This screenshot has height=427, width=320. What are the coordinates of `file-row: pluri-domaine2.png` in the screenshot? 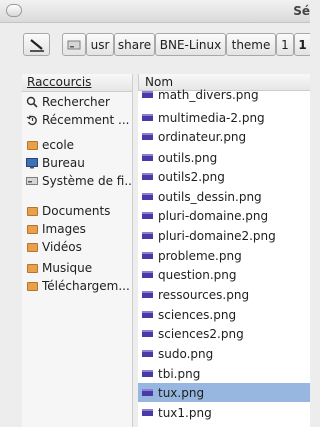 It's located at (224, 235).